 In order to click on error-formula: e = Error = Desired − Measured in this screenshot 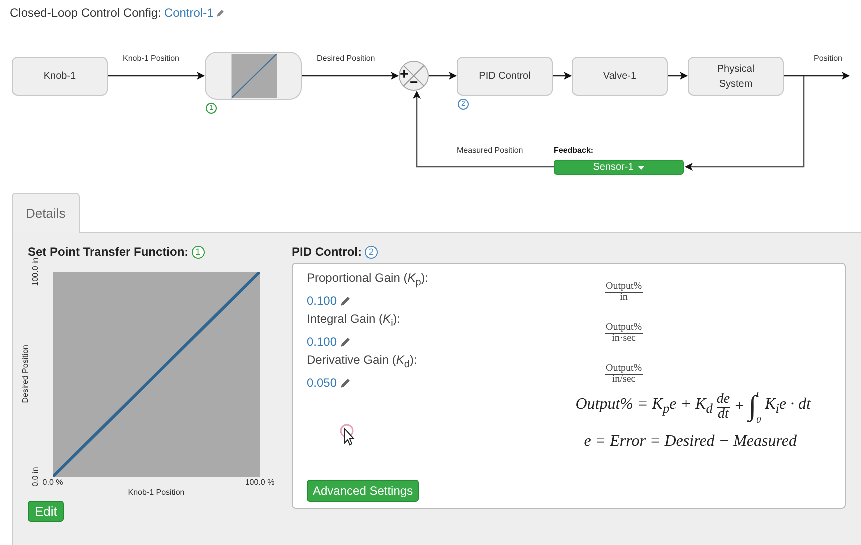, I will do `click(690, 441)`.